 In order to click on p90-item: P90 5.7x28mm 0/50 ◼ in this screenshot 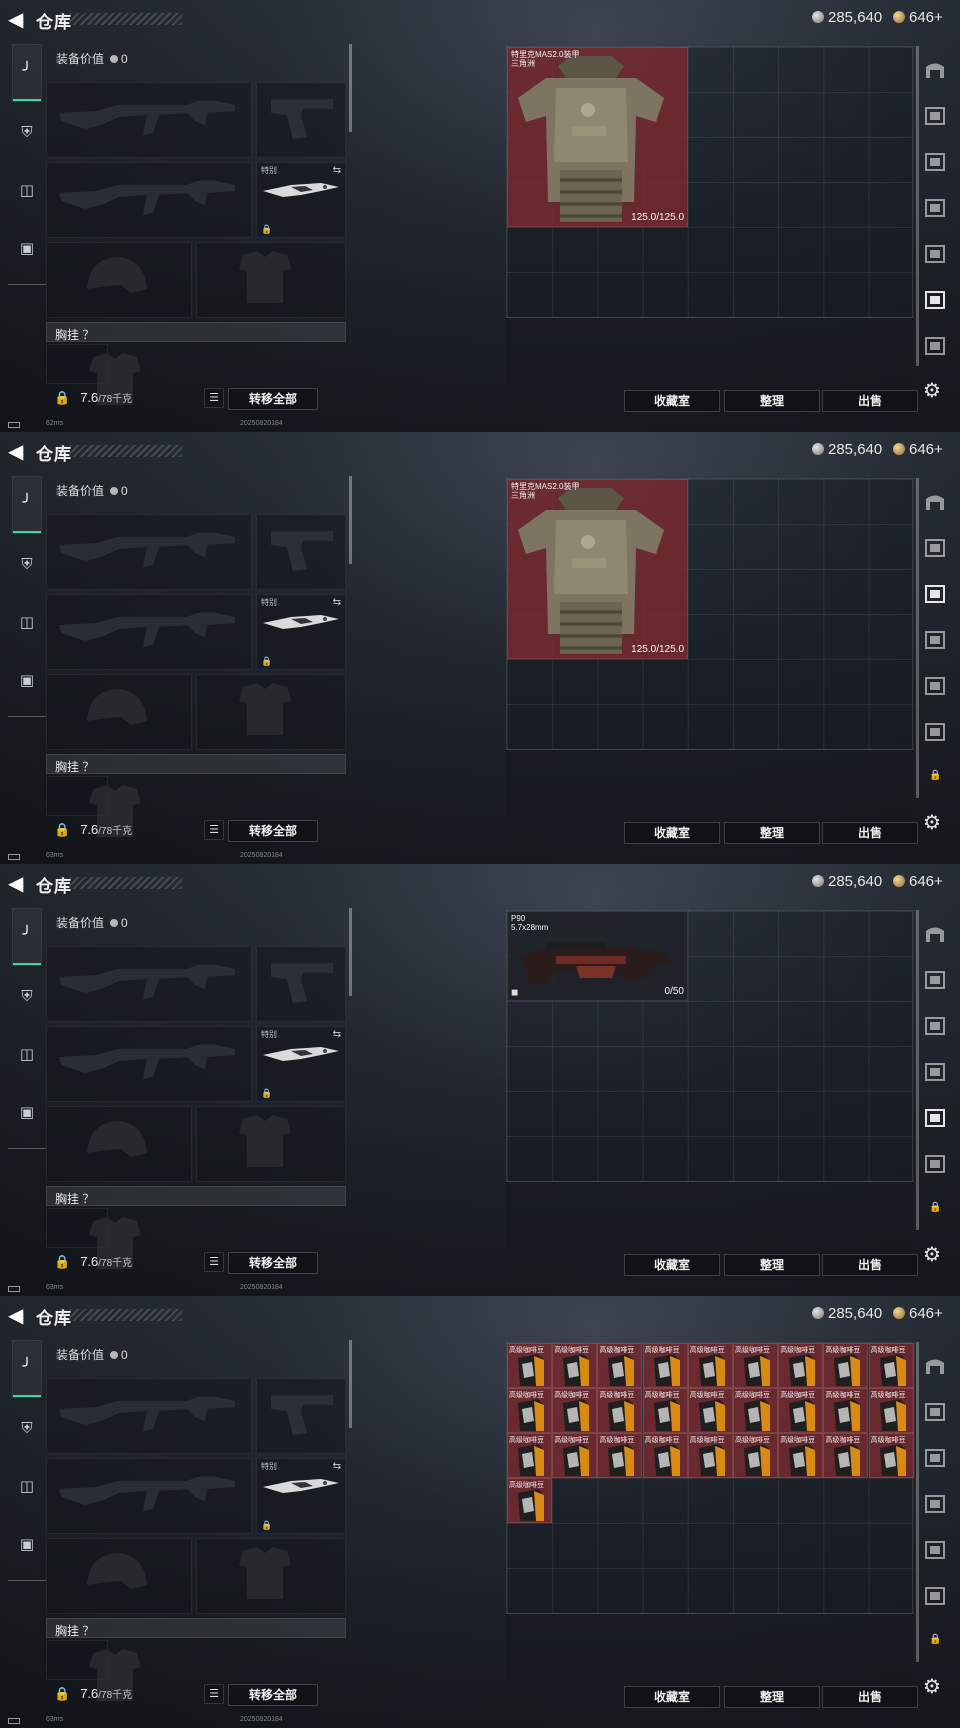, I will do `click(597, 956)`.